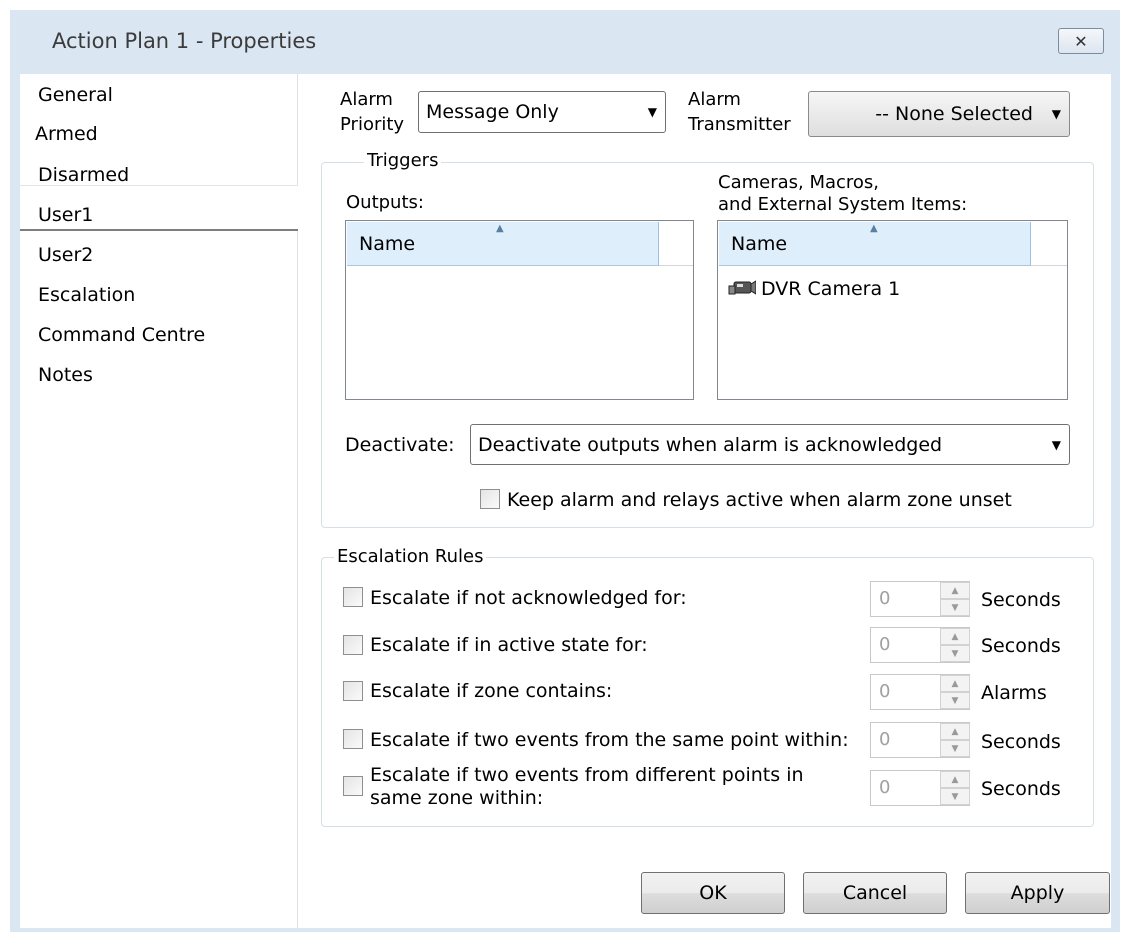 The width and height of the screenshot is (1130, 935). I want to click on alarm-transmitter-label-line1: Alarm, so click(714, 99).